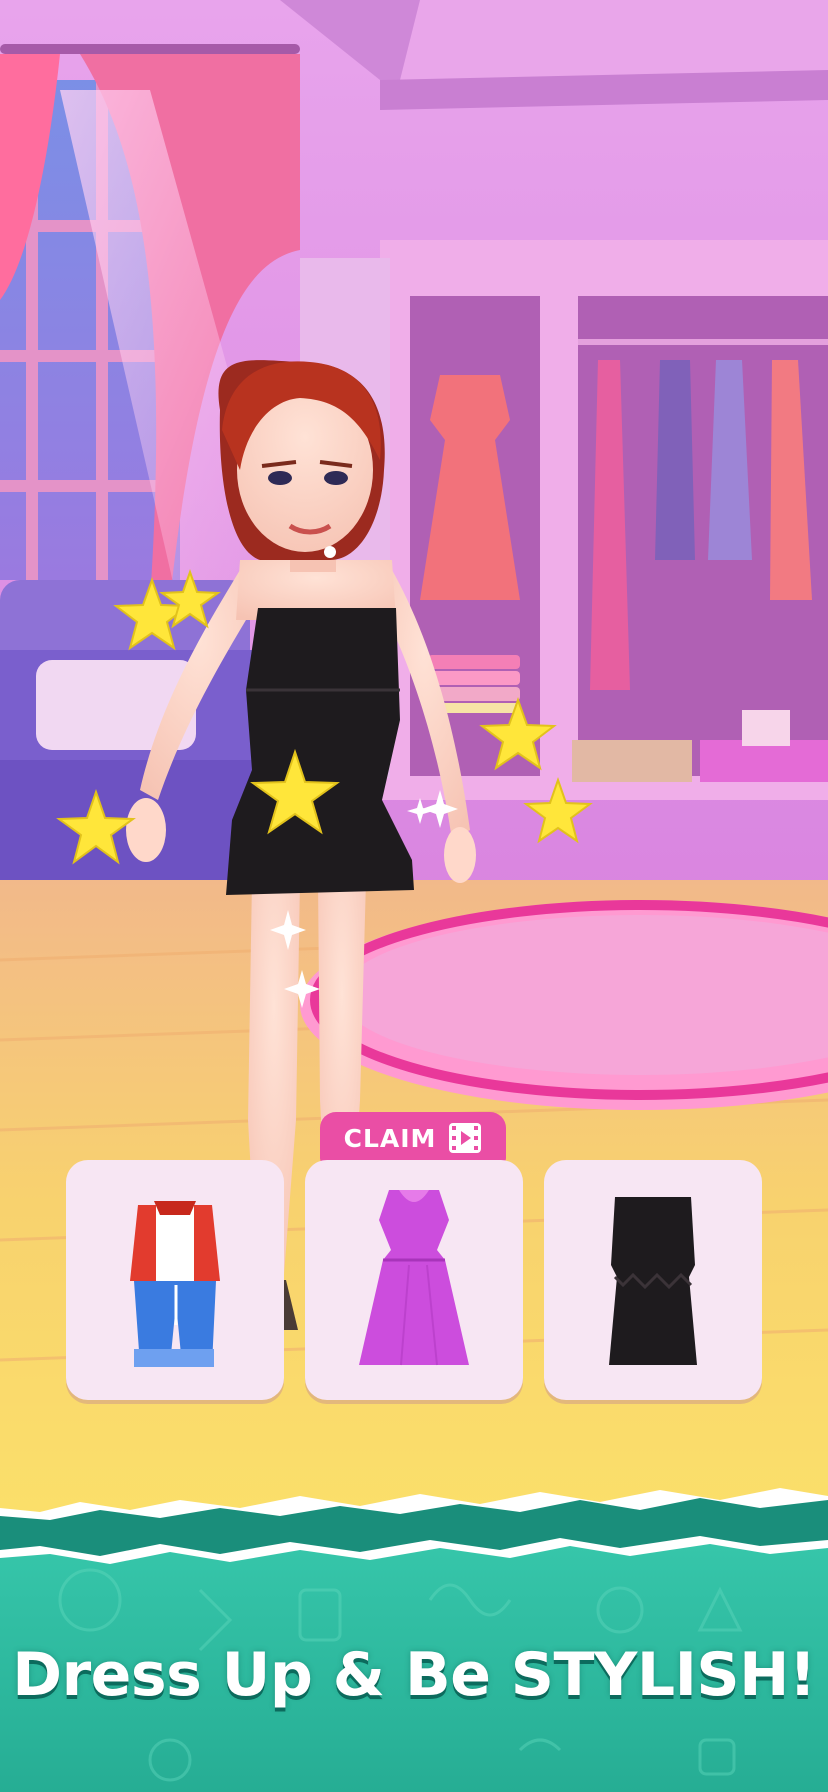 This screenshot has width=828, height=1792. Describe the element at coordinates (465, 1138) in the screenshot. I see `video-ad-icon` at that location.